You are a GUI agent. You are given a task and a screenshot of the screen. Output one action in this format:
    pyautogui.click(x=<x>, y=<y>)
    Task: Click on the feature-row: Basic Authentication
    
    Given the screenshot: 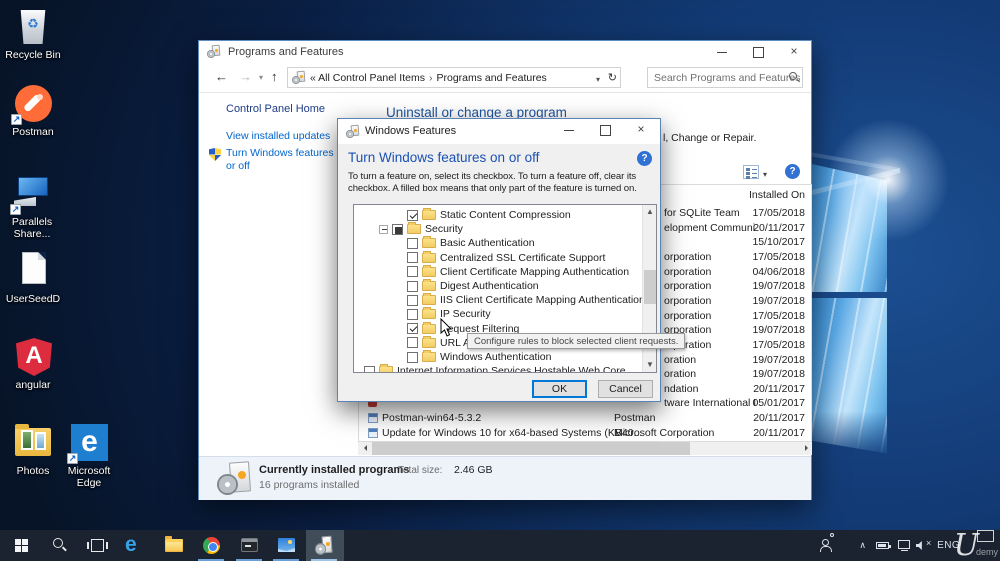 What is the action you would take?
    pyautogui.click(x=505, y=243)
    